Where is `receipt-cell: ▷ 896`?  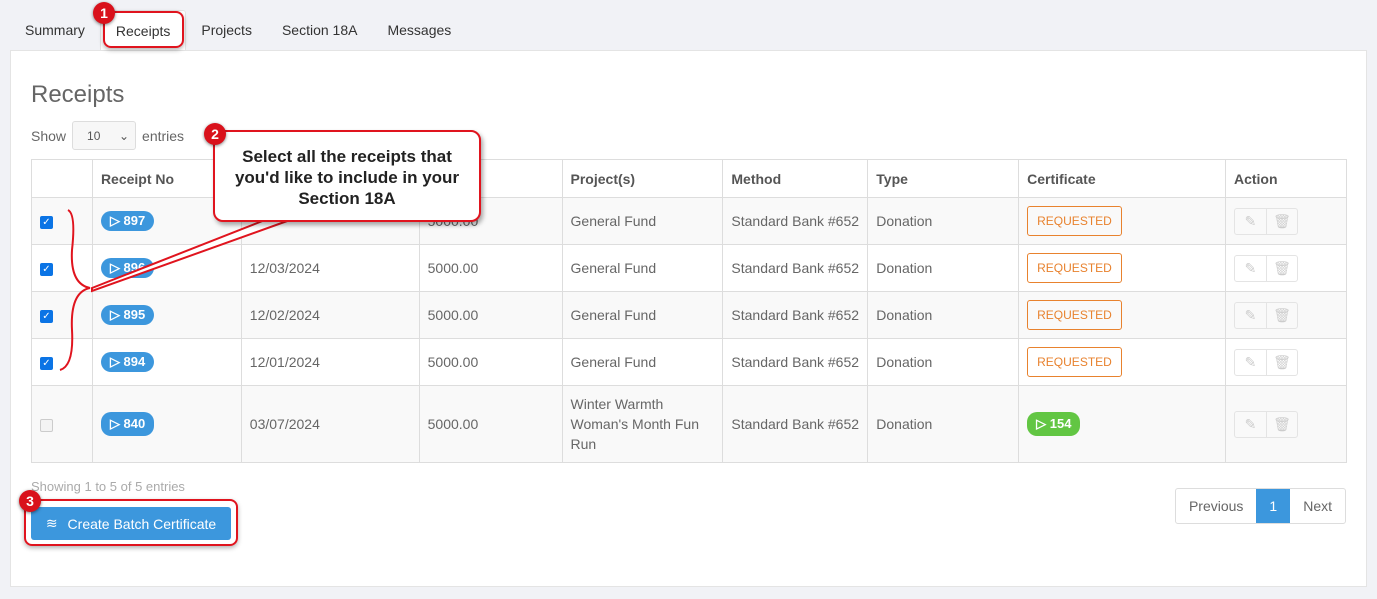 receipt-cell: ▷ 896 is located at coordinates (166, 268).